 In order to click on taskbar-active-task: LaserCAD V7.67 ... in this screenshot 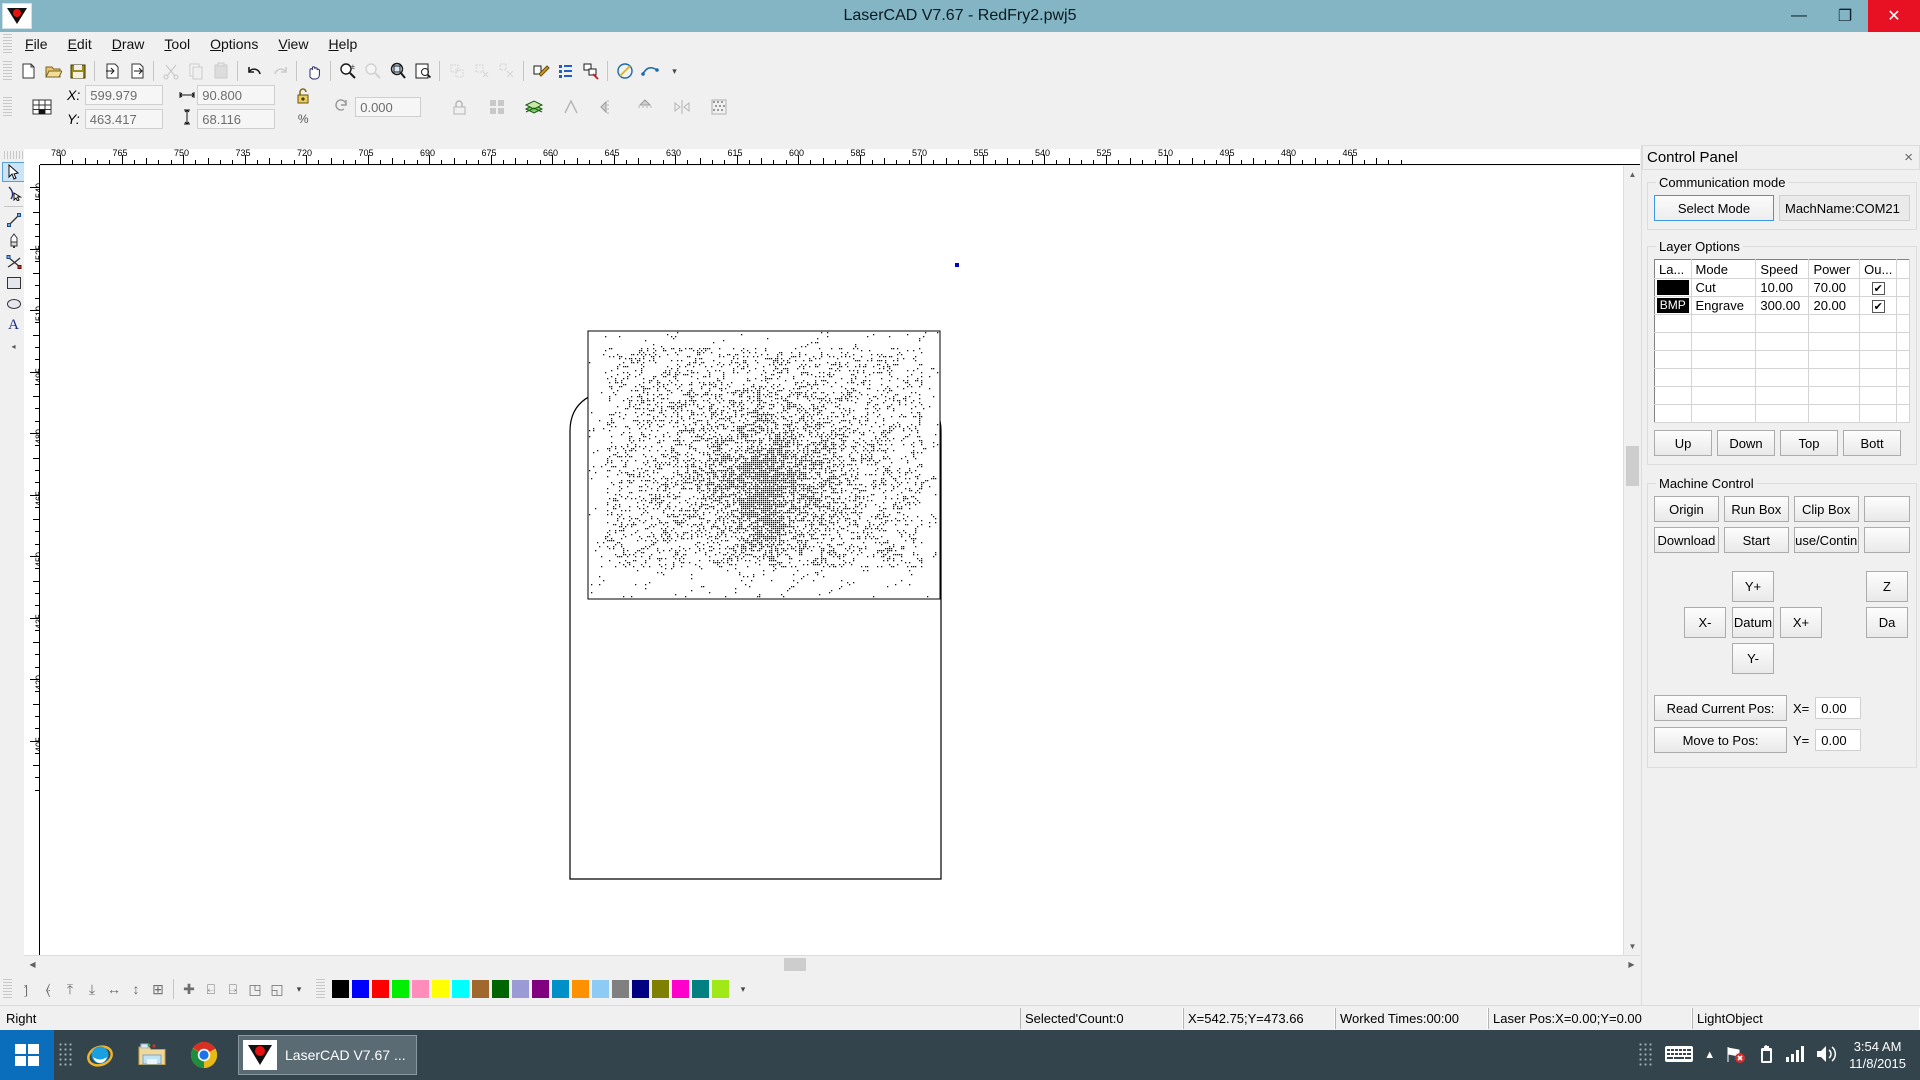, I will do `click(327, 1055)`.